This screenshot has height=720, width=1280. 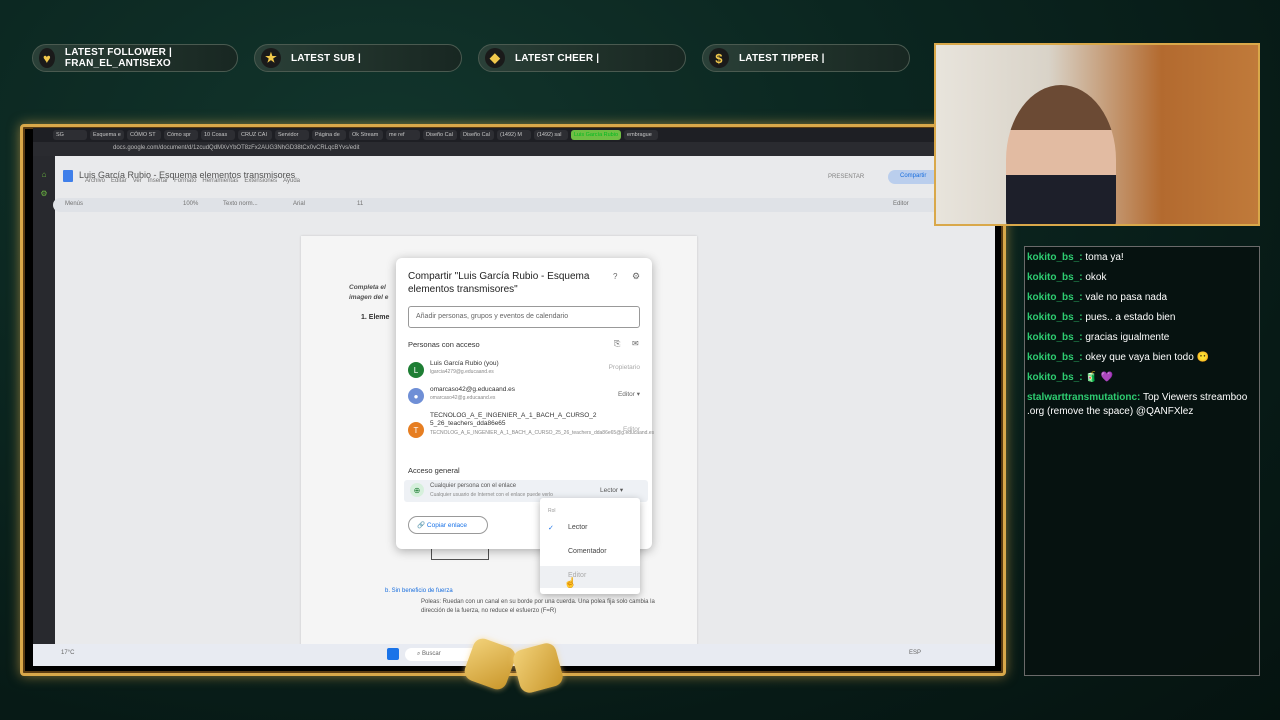 I want to click on browser-tab: Esquema e, so click(x=107, y=135).